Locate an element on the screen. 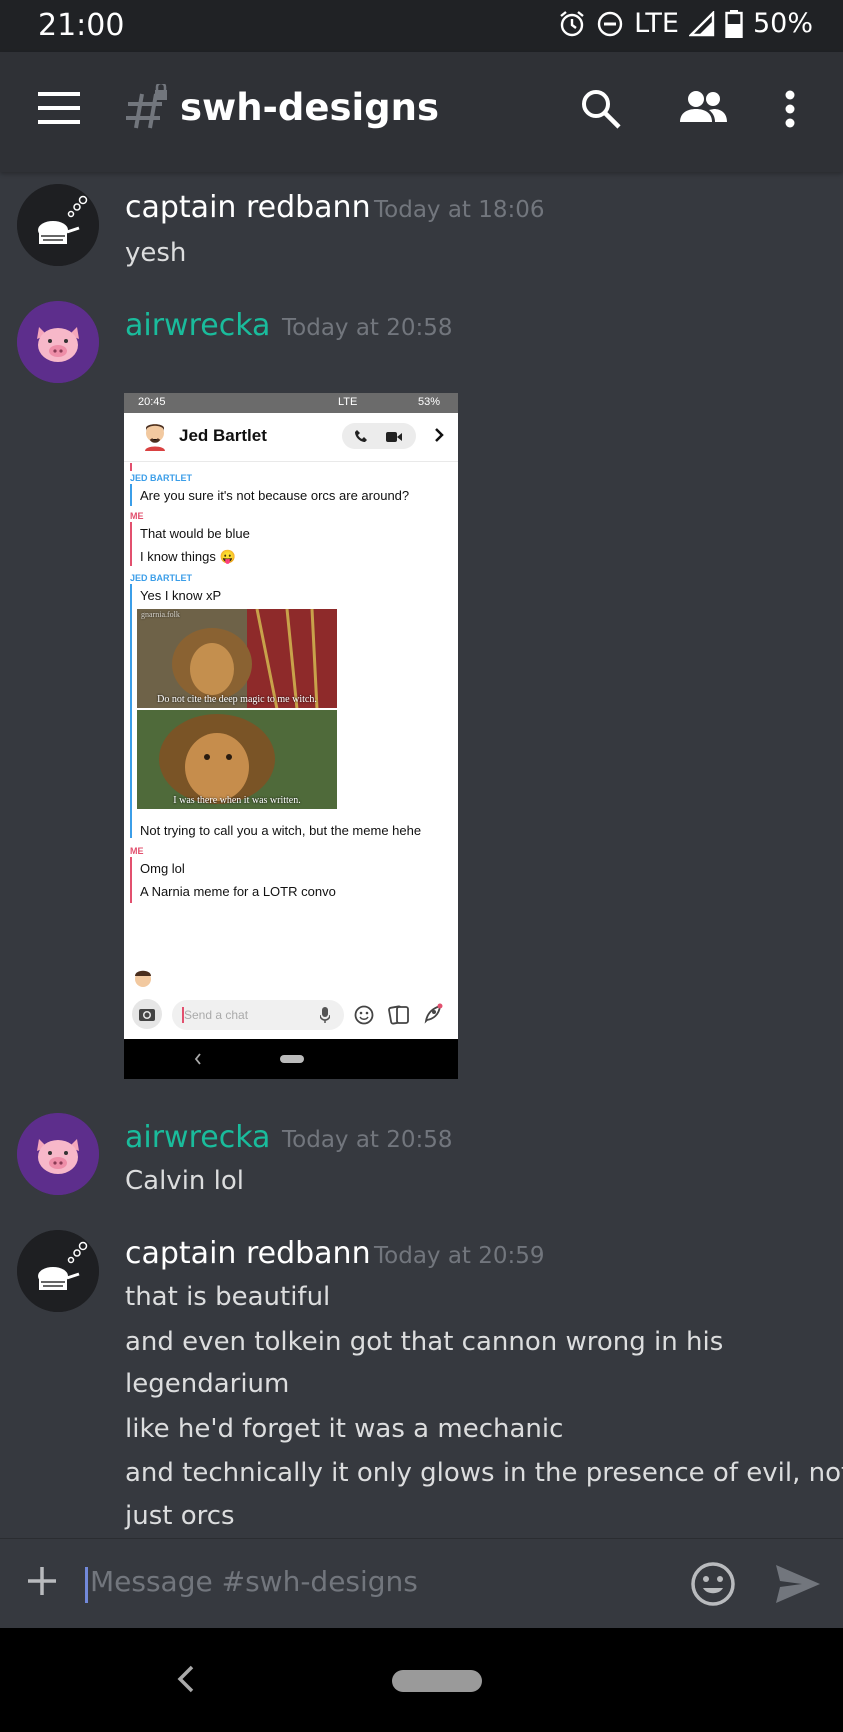  chat-line: I know things 😛 is located at coordinates (188, 556).